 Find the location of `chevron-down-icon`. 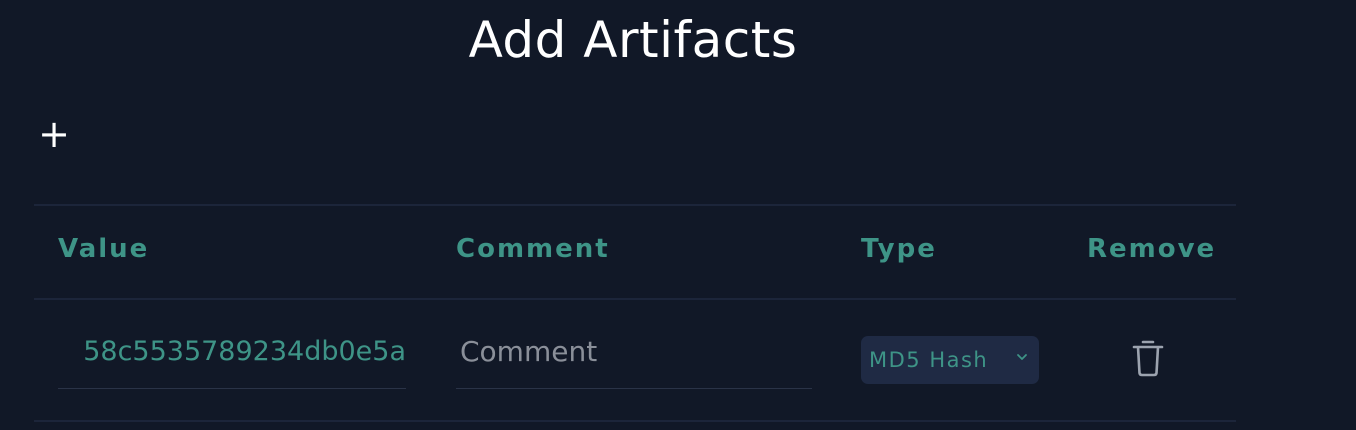

chevron-down-icon is located at coordinates (1022, 357).